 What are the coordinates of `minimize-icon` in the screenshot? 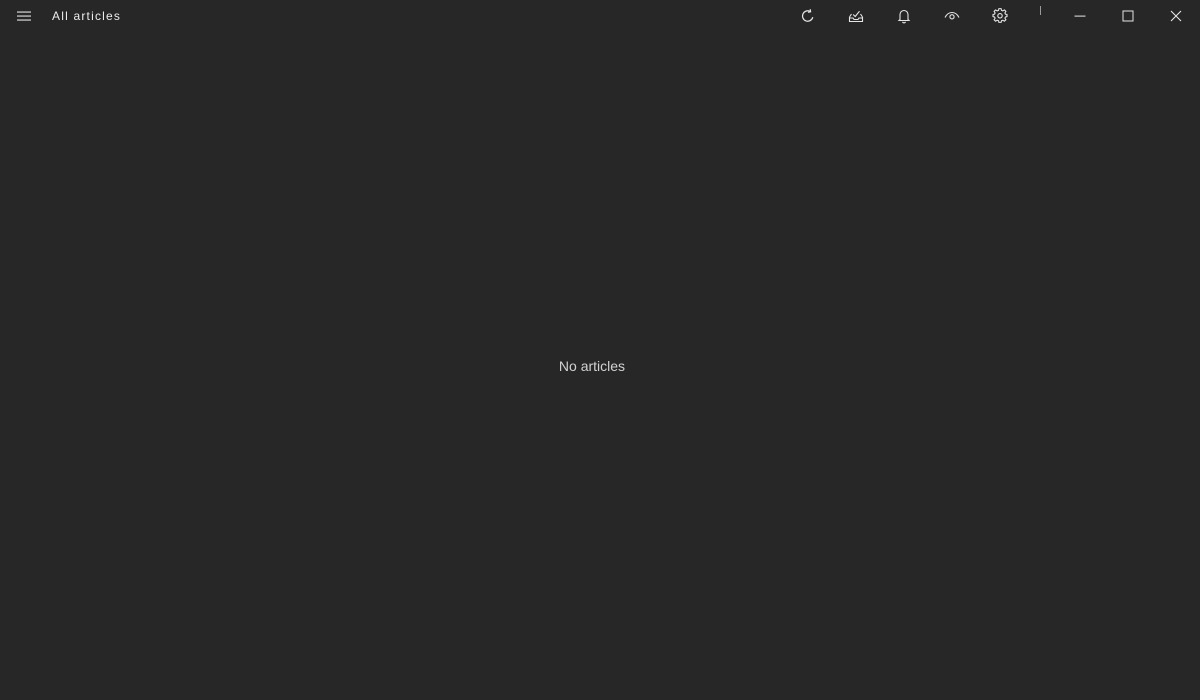 It's located at (1080, 16).